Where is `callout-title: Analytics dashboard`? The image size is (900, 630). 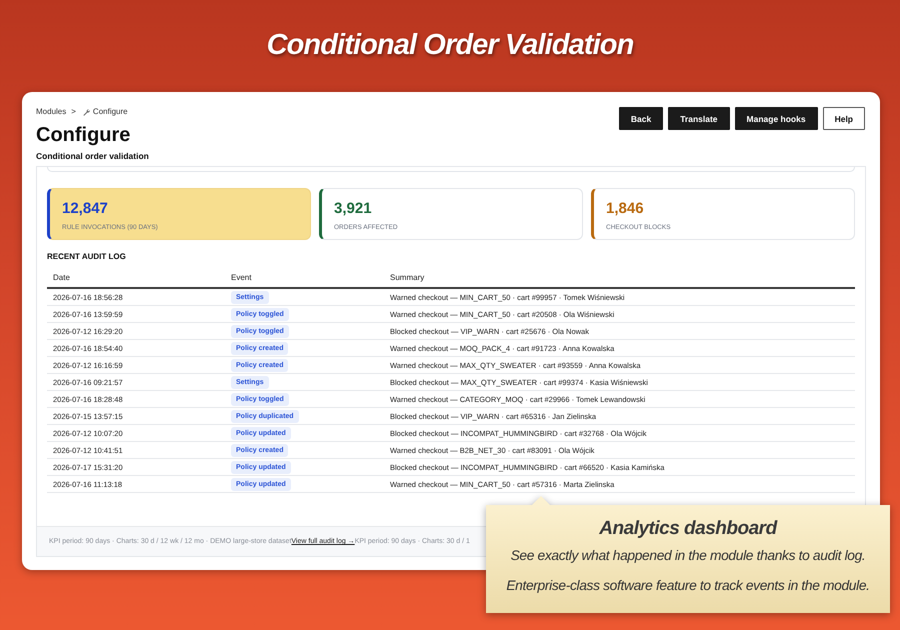
callout-title: Analytics dashboard is located at coordinates (688, 529).